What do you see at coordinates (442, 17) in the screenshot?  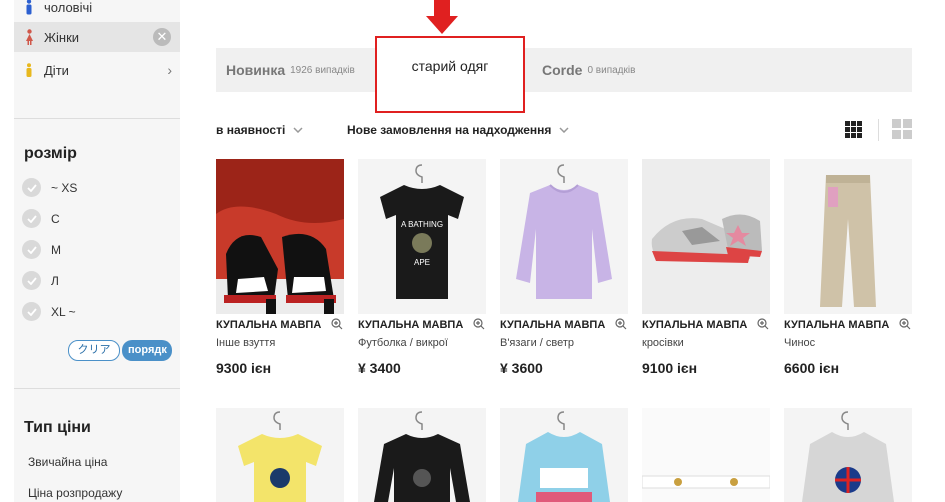 I see `red-down-arrow-icon` at bounding box center [442, 17].